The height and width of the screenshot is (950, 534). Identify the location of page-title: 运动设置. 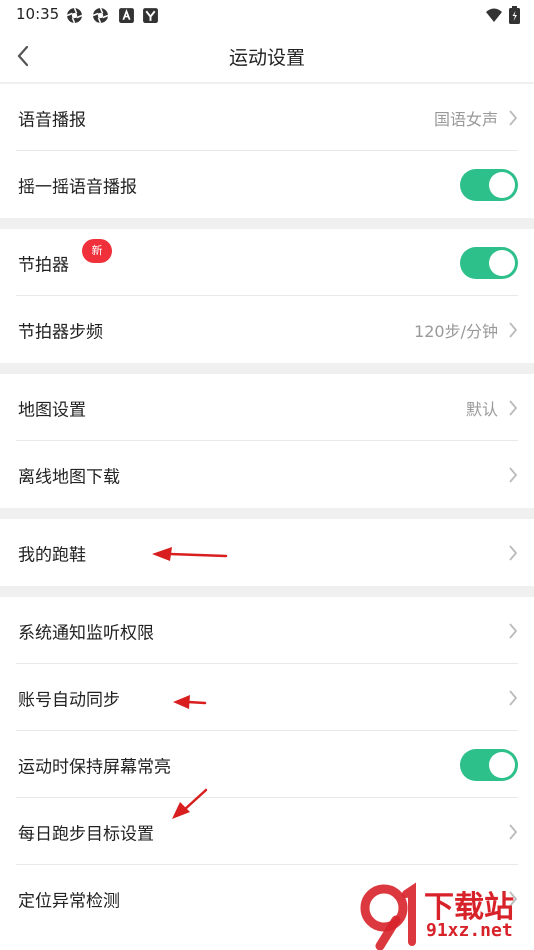
(266, 58).